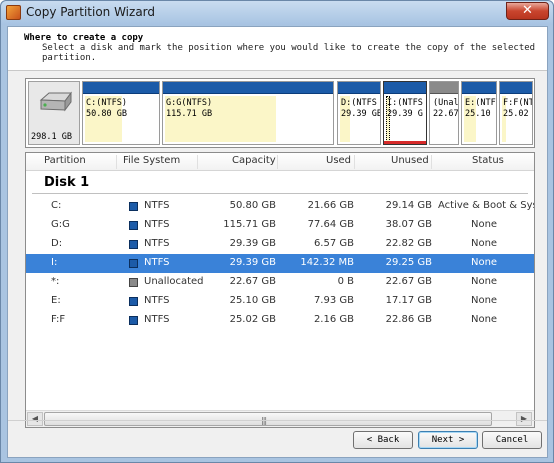 This screenshot has height=463, width=554. Describe the element at coordinates (54, 262) in the screenshot. I see `cell-partition: I:` at that location.